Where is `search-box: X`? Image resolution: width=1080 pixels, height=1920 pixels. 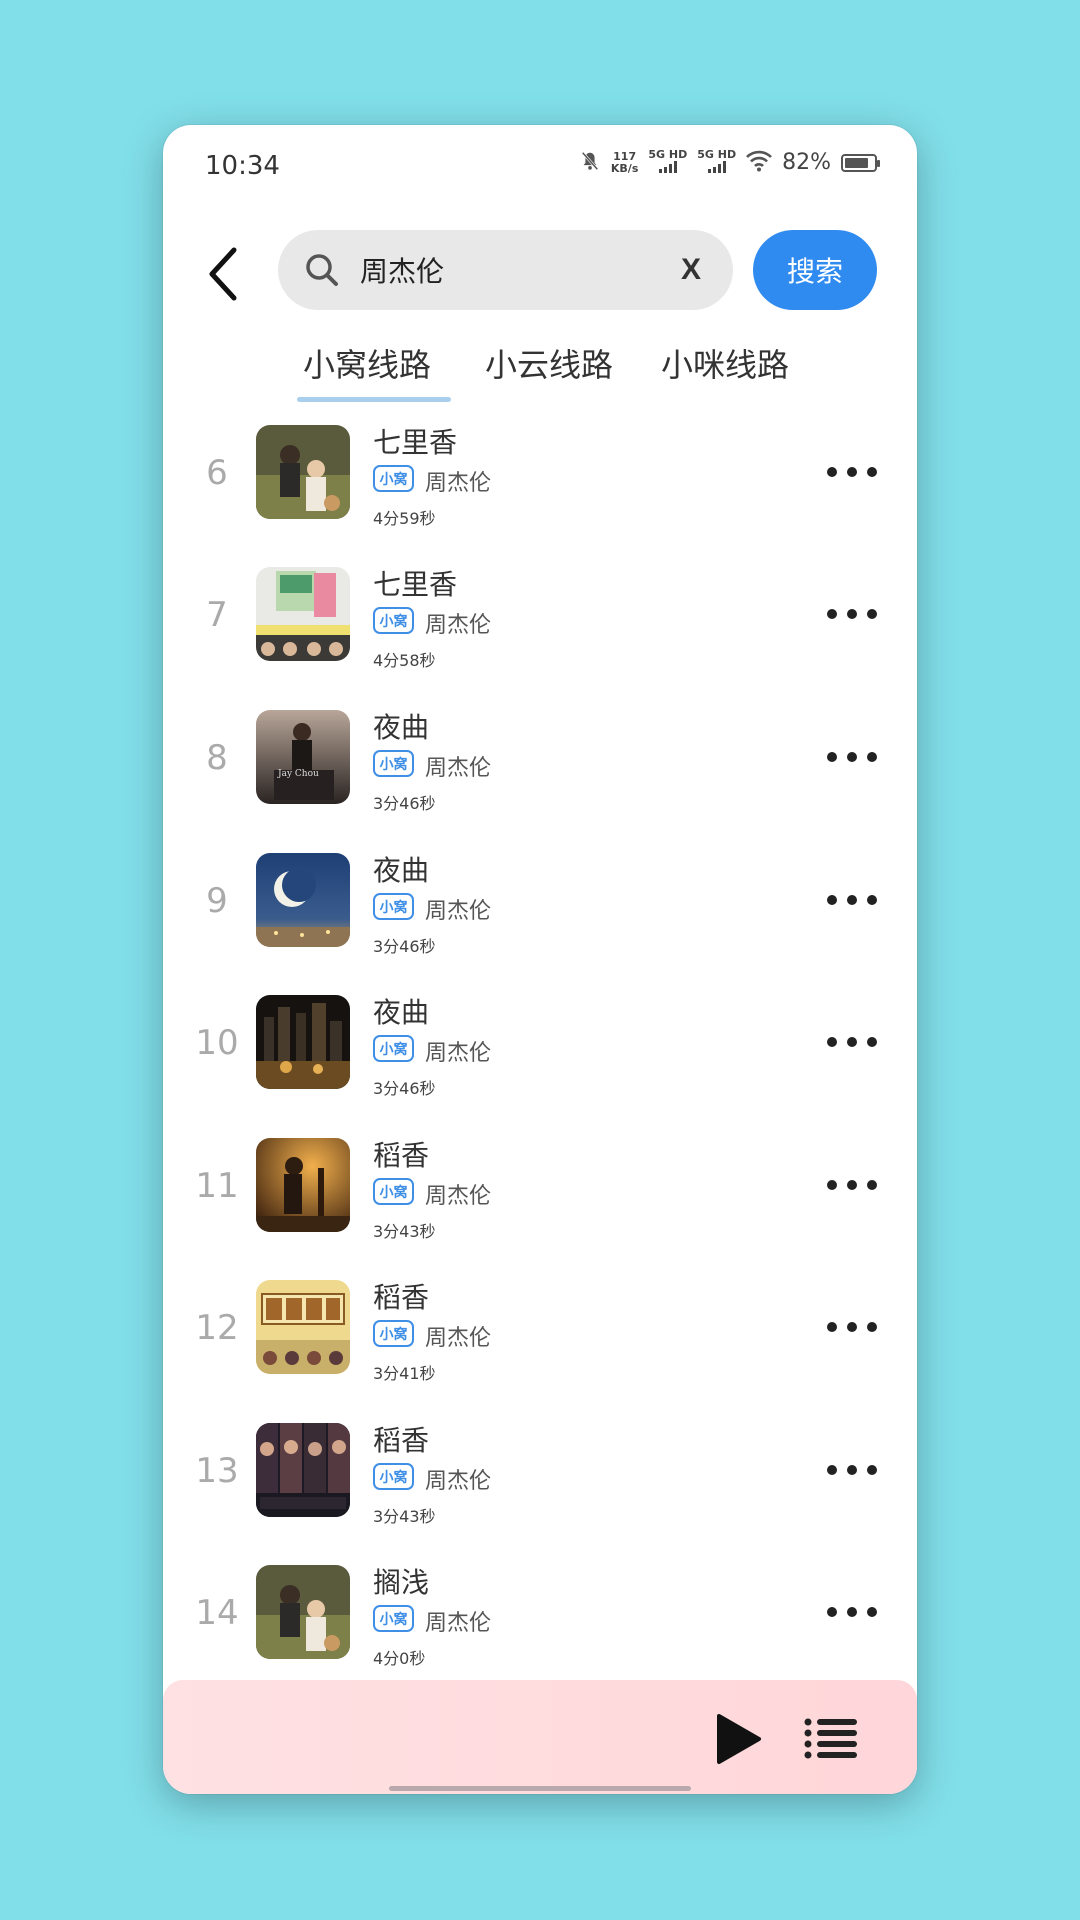 search-box: X is located at coordinates (505, 270).